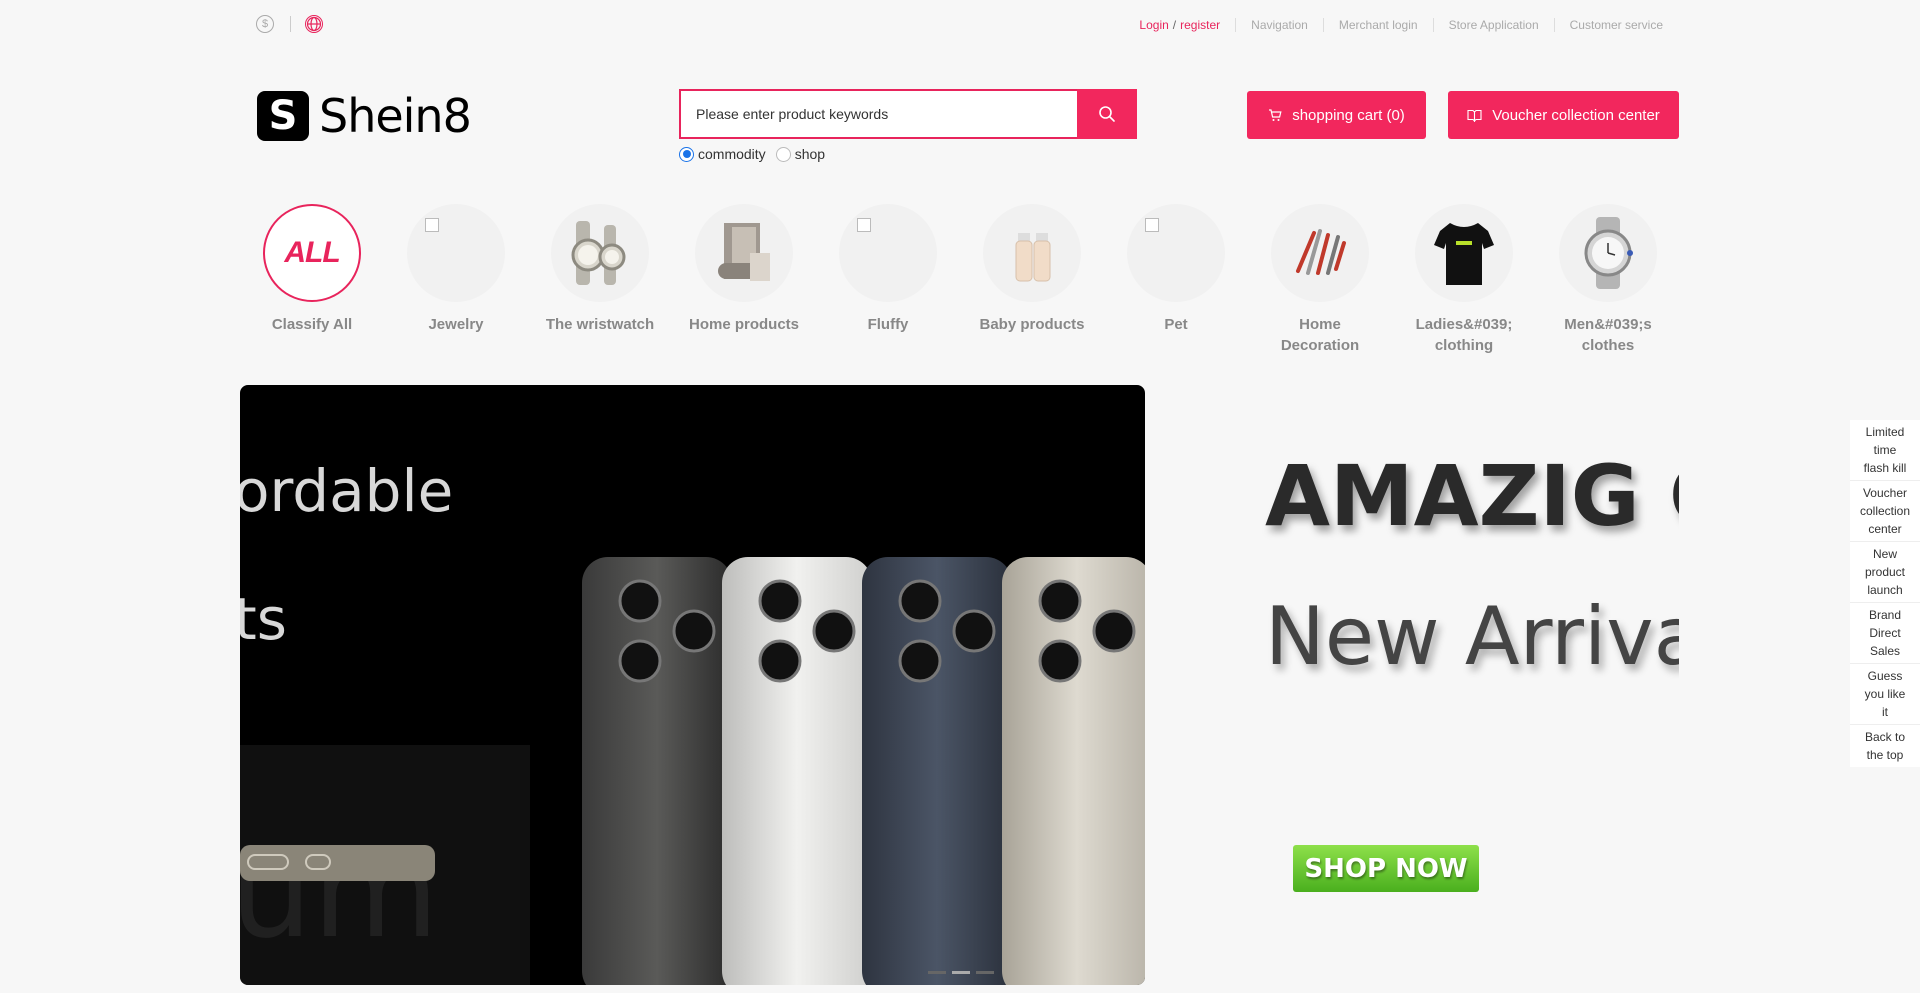 The height and width of the screenshot is (993, 1920). I want to click on category-all-image: ALL, so click(312, 253).